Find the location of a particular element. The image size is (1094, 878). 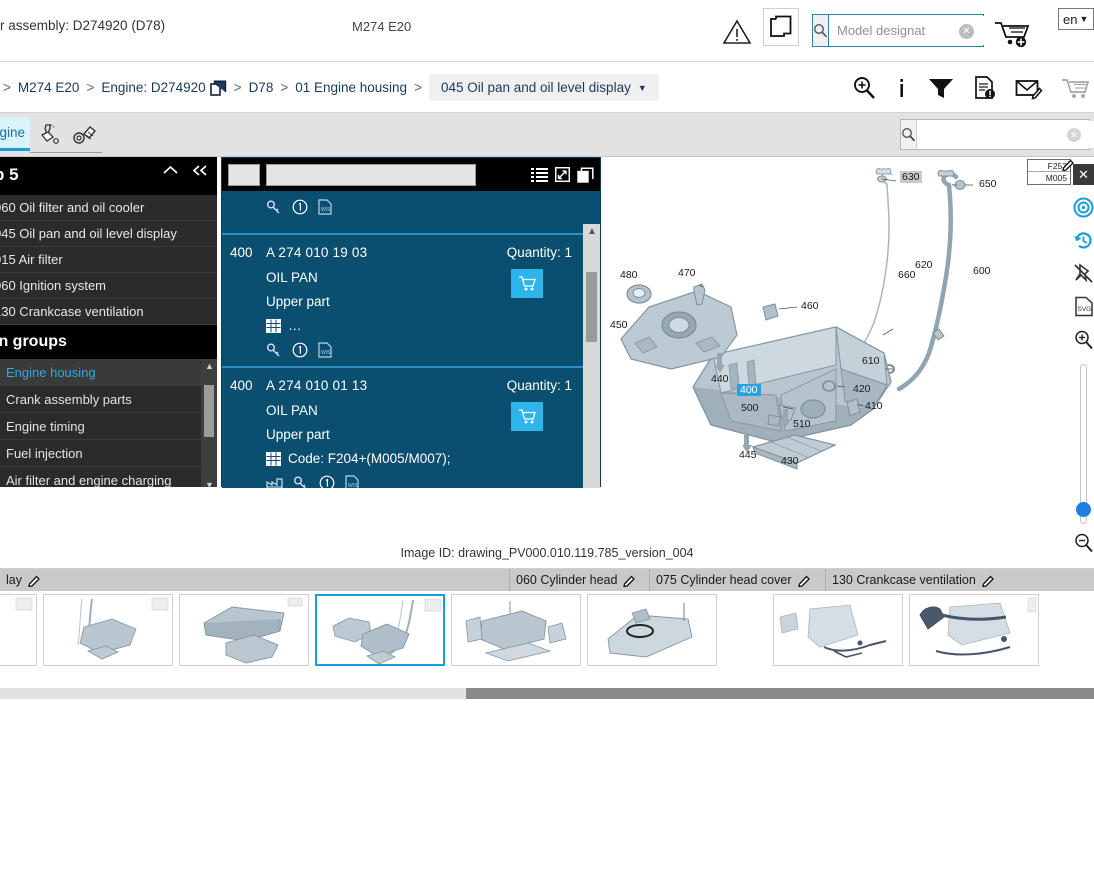

document-alert-icon is located at coordinates (985, 88).